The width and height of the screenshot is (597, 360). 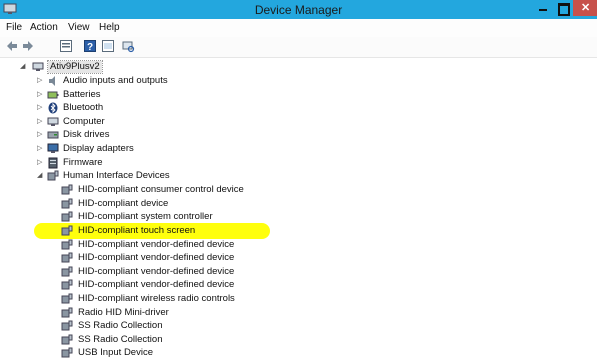 I want to click on tree-device-label: HID-compliant system controller, so click(x=145, y=216).